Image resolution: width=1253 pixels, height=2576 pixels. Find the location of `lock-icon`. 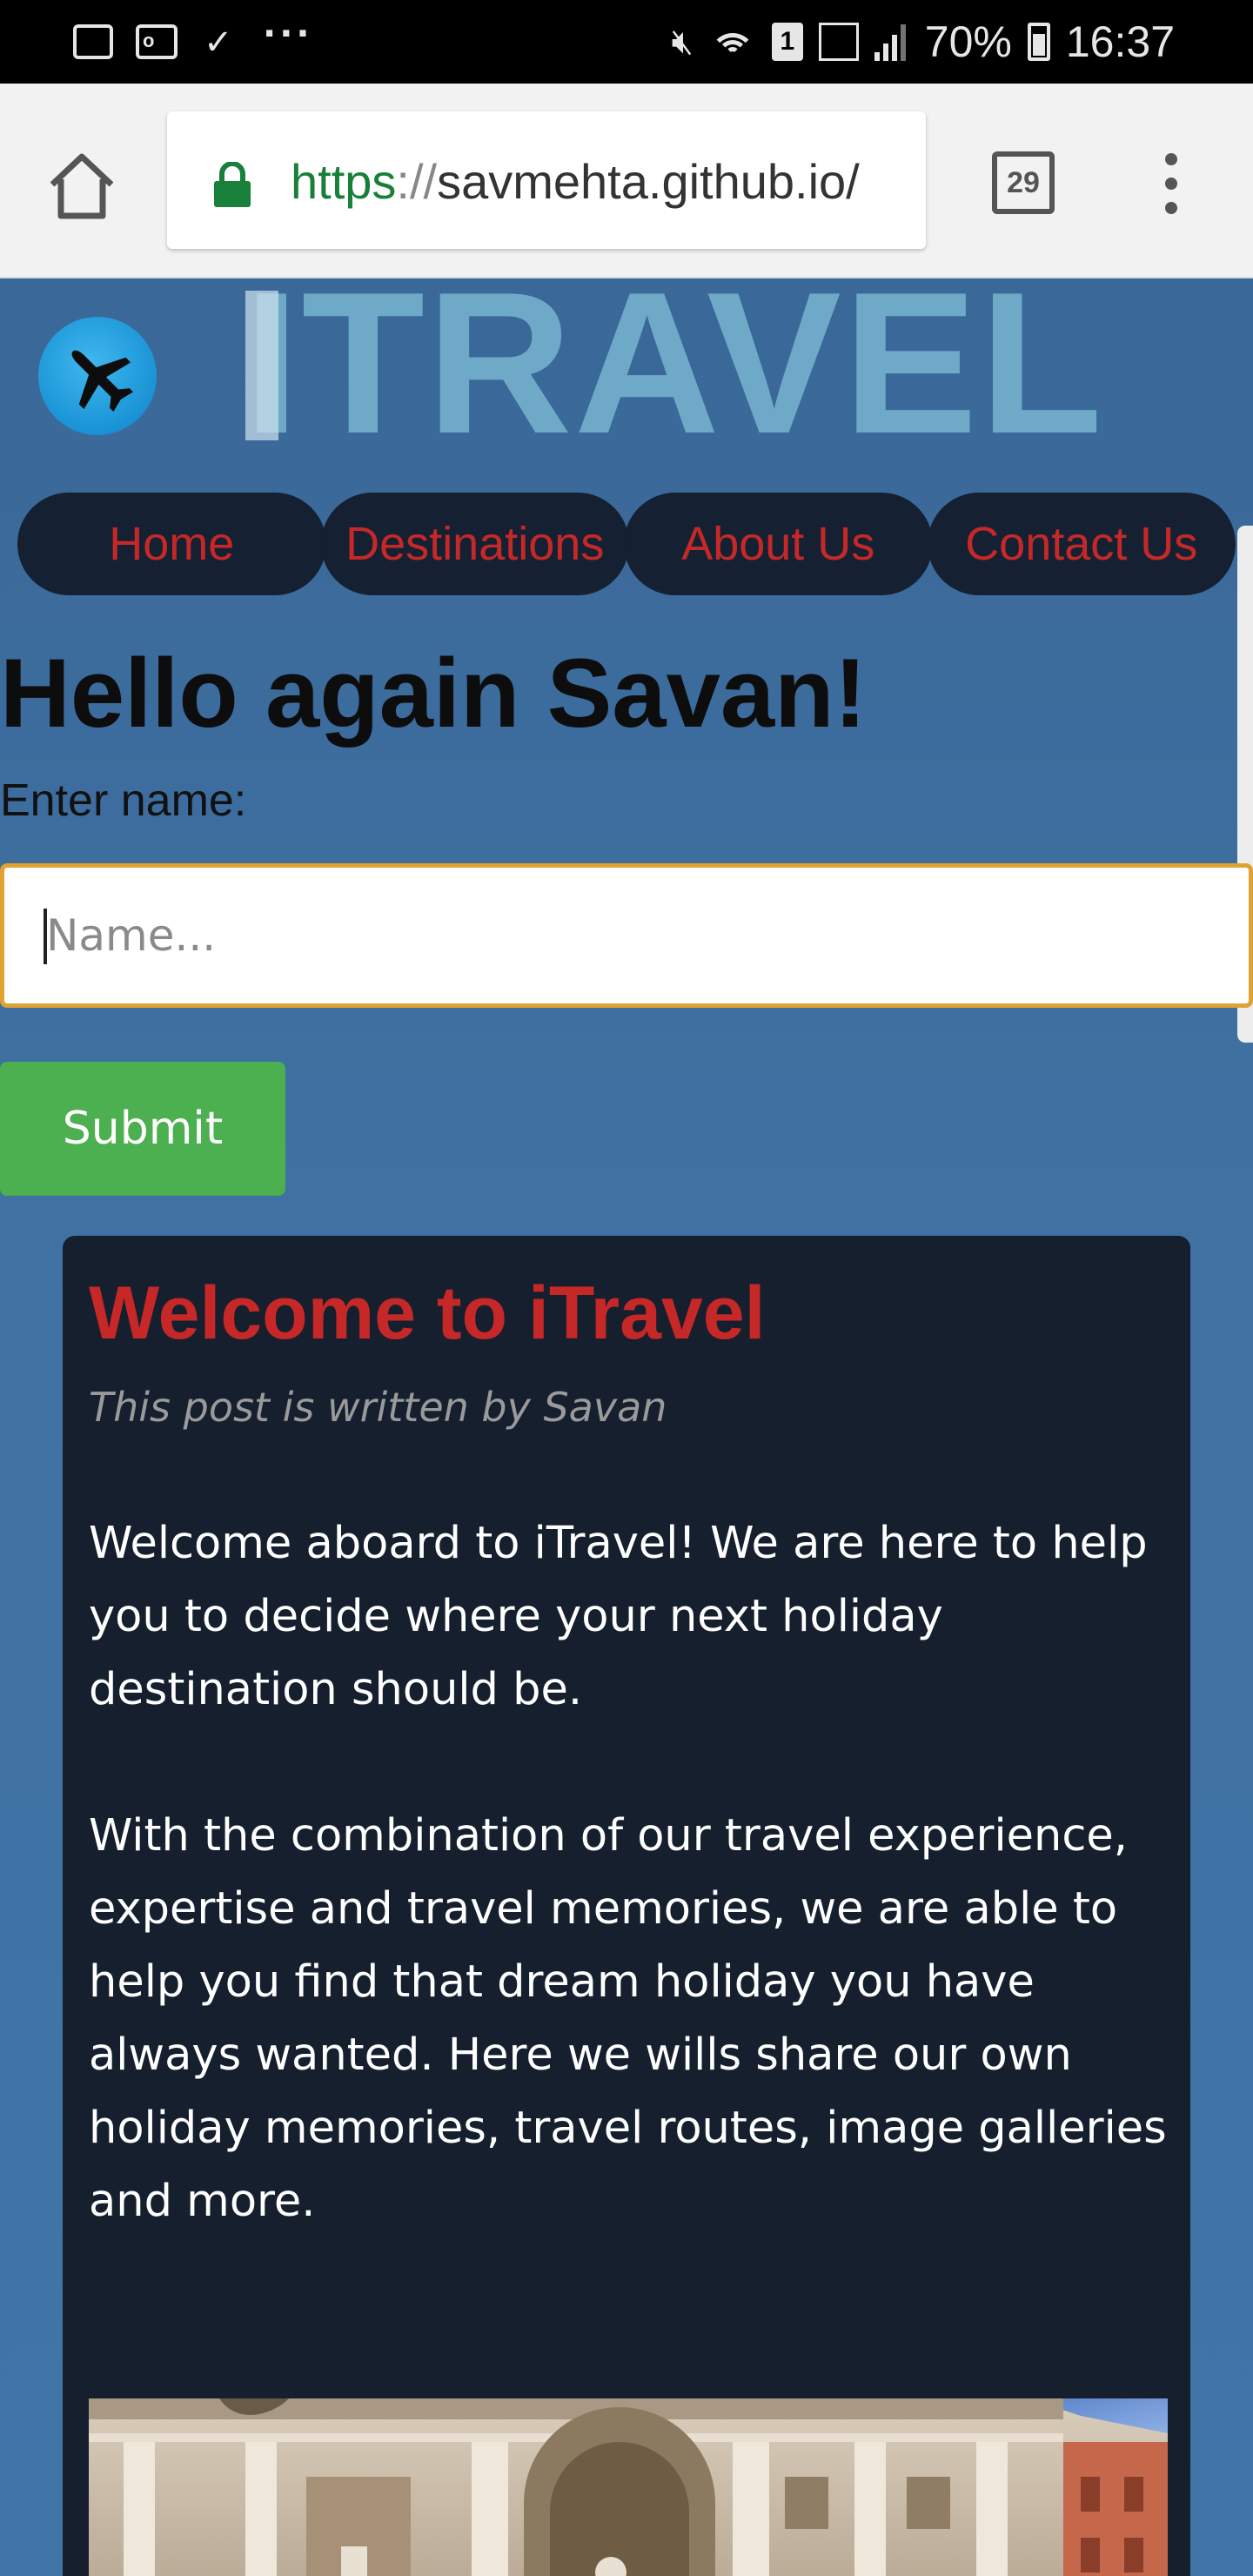

lock-icon is located at coordinates (233, 184).